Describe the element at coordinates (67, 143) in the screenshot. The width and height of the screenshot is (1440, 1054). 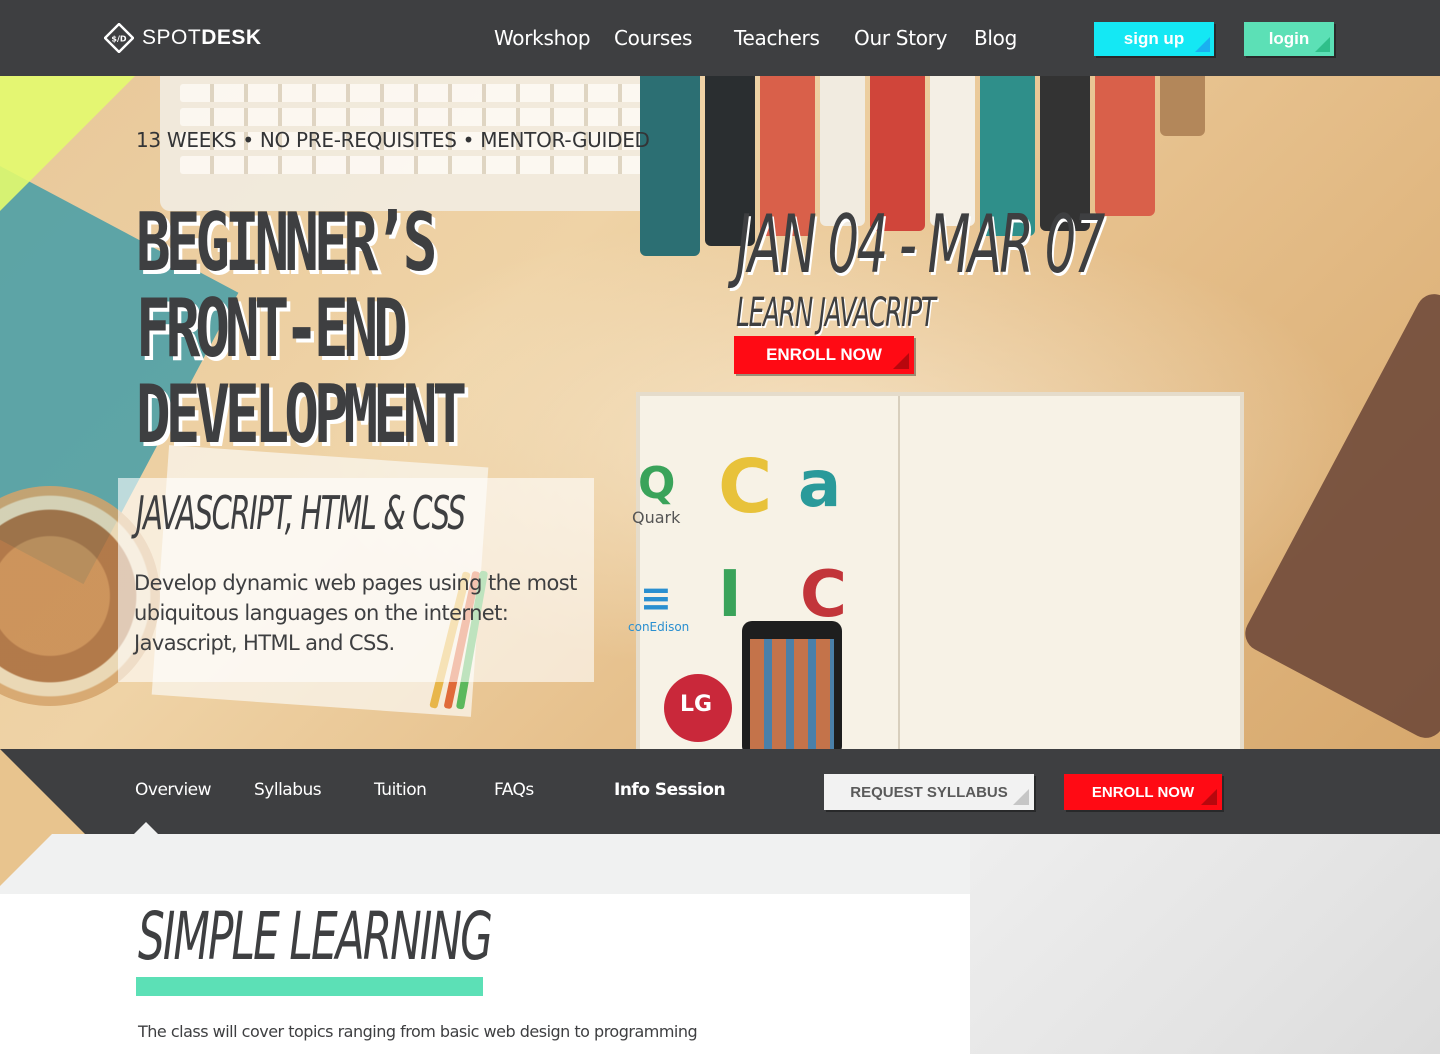
I see `hero-accent-corner` at that location.